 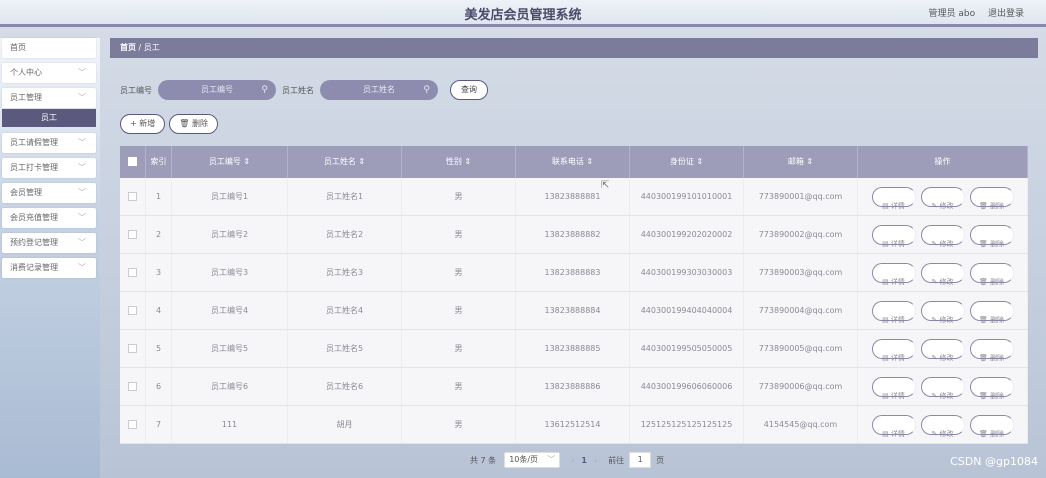 I want to click on breadcrumb: 首页 / 员工, so click(x=574, y=48).